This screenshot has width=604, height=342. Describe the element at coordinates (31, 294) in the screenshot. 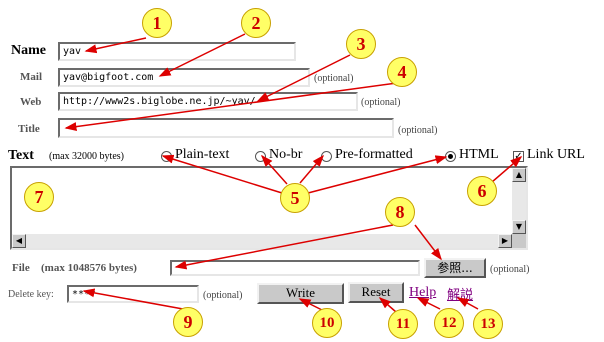

I see `delete-key-label: Delete key:` at that location.